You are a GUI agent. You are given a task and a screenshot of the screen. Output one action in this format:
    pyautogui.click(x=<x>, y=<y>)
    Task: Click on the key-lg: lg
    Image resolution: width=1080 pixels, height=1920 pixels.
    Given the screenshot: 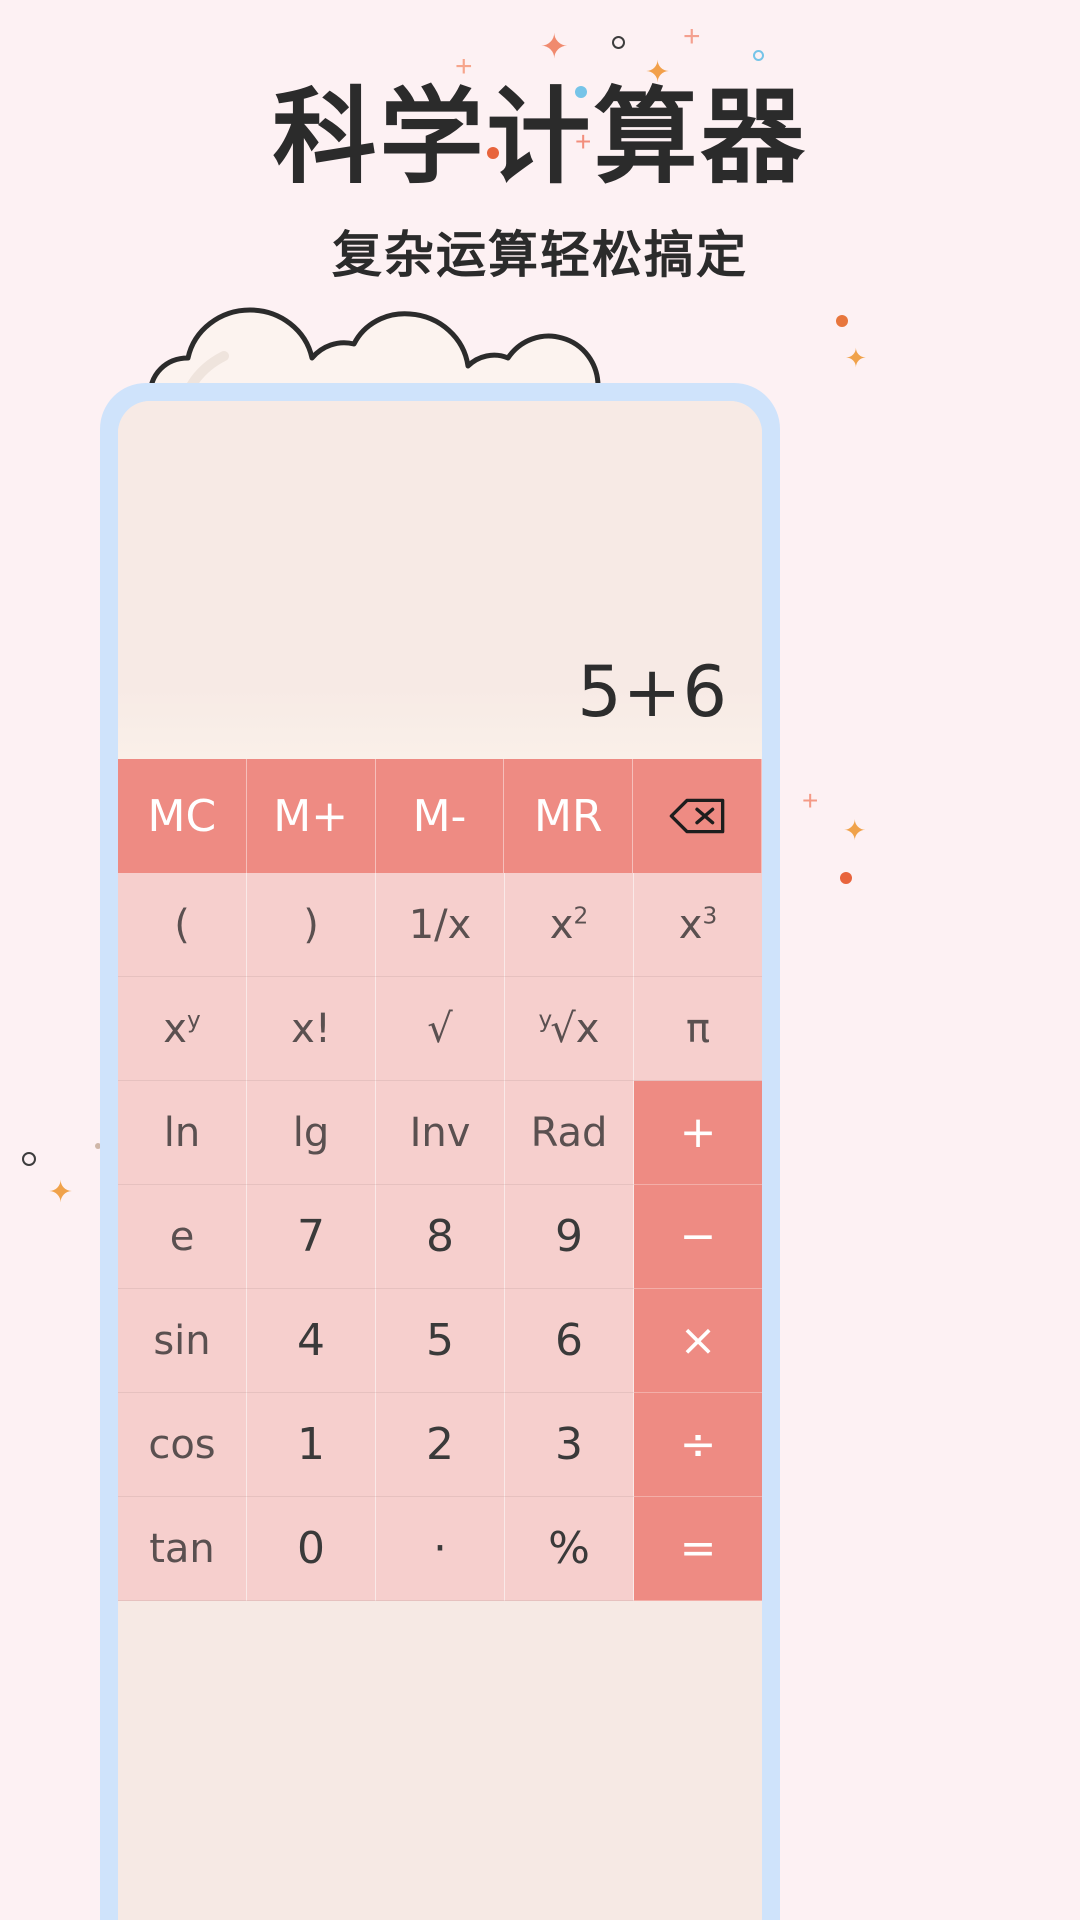 What is the action you would take?
    pyautogui.click(x=311, y=1133)
    